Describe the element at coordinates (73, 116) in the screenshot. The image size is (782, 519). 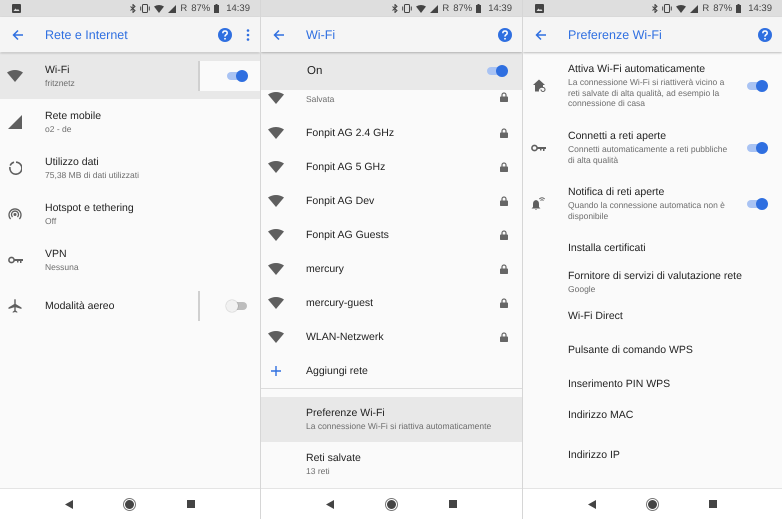
I see `setting-title: Rete mobile` at that location.